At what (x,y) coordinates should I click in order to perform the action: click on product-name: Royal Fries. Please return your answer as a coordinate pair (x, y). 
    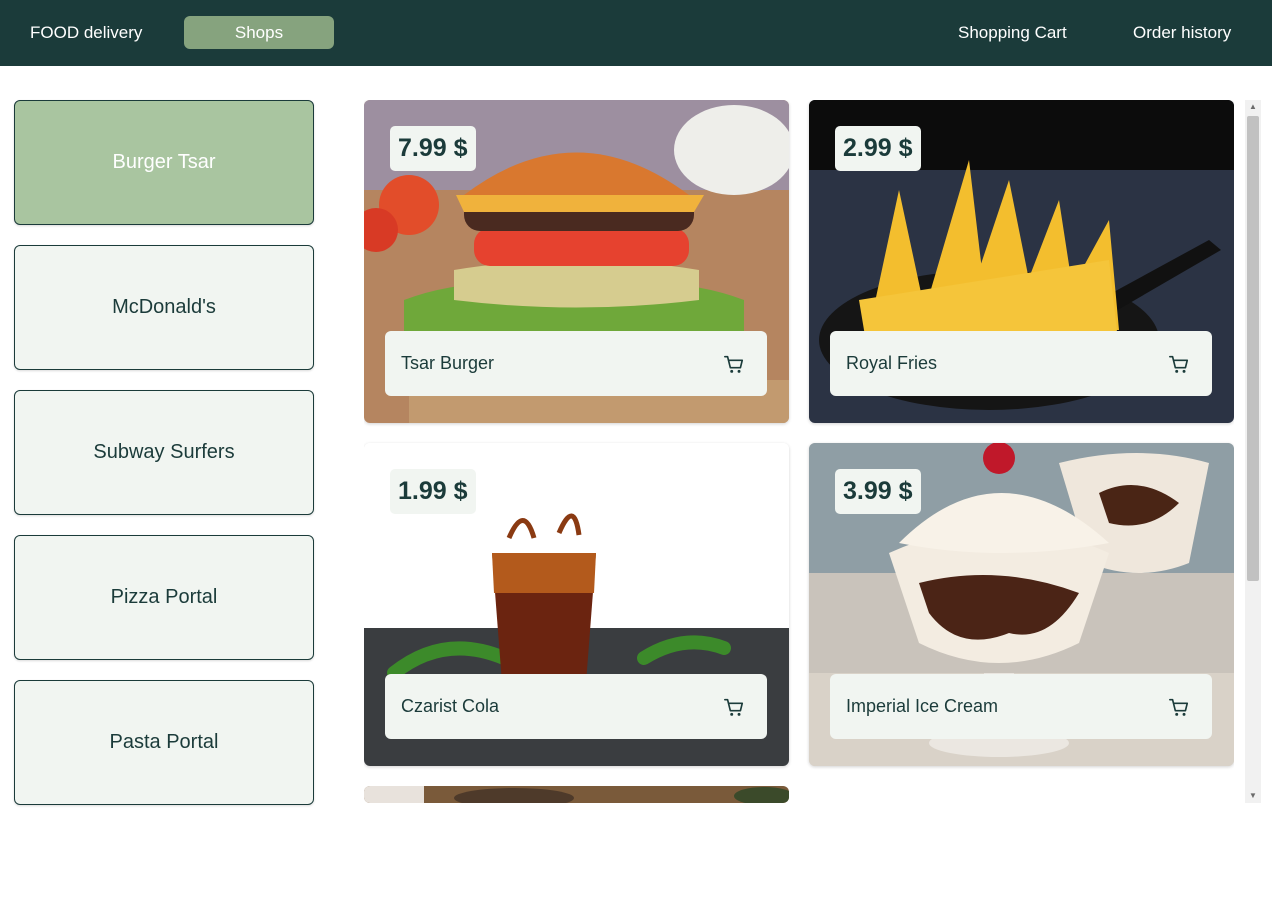
    Looking at the image, I should click on (892, 363).